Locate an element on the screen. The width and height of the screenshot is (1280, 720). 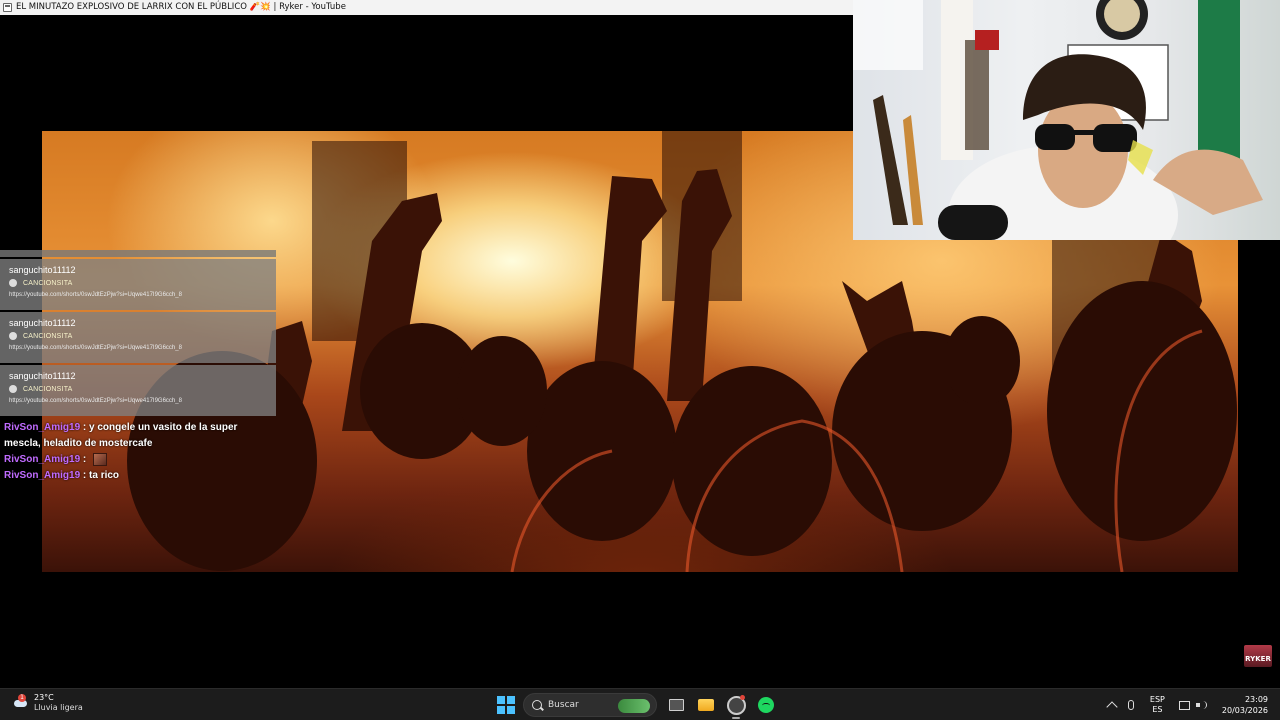
streamer-cam is located at coordinates (1058, 120).